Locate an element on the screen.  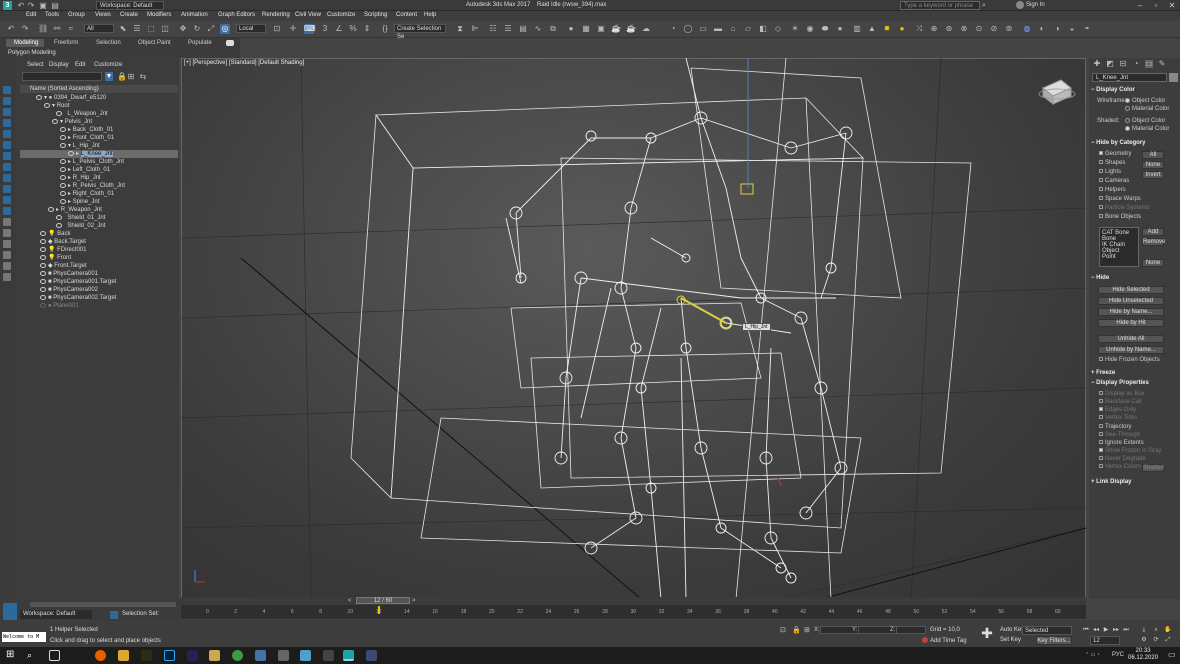
menu-create: Create is located at coordinates (129, 15).